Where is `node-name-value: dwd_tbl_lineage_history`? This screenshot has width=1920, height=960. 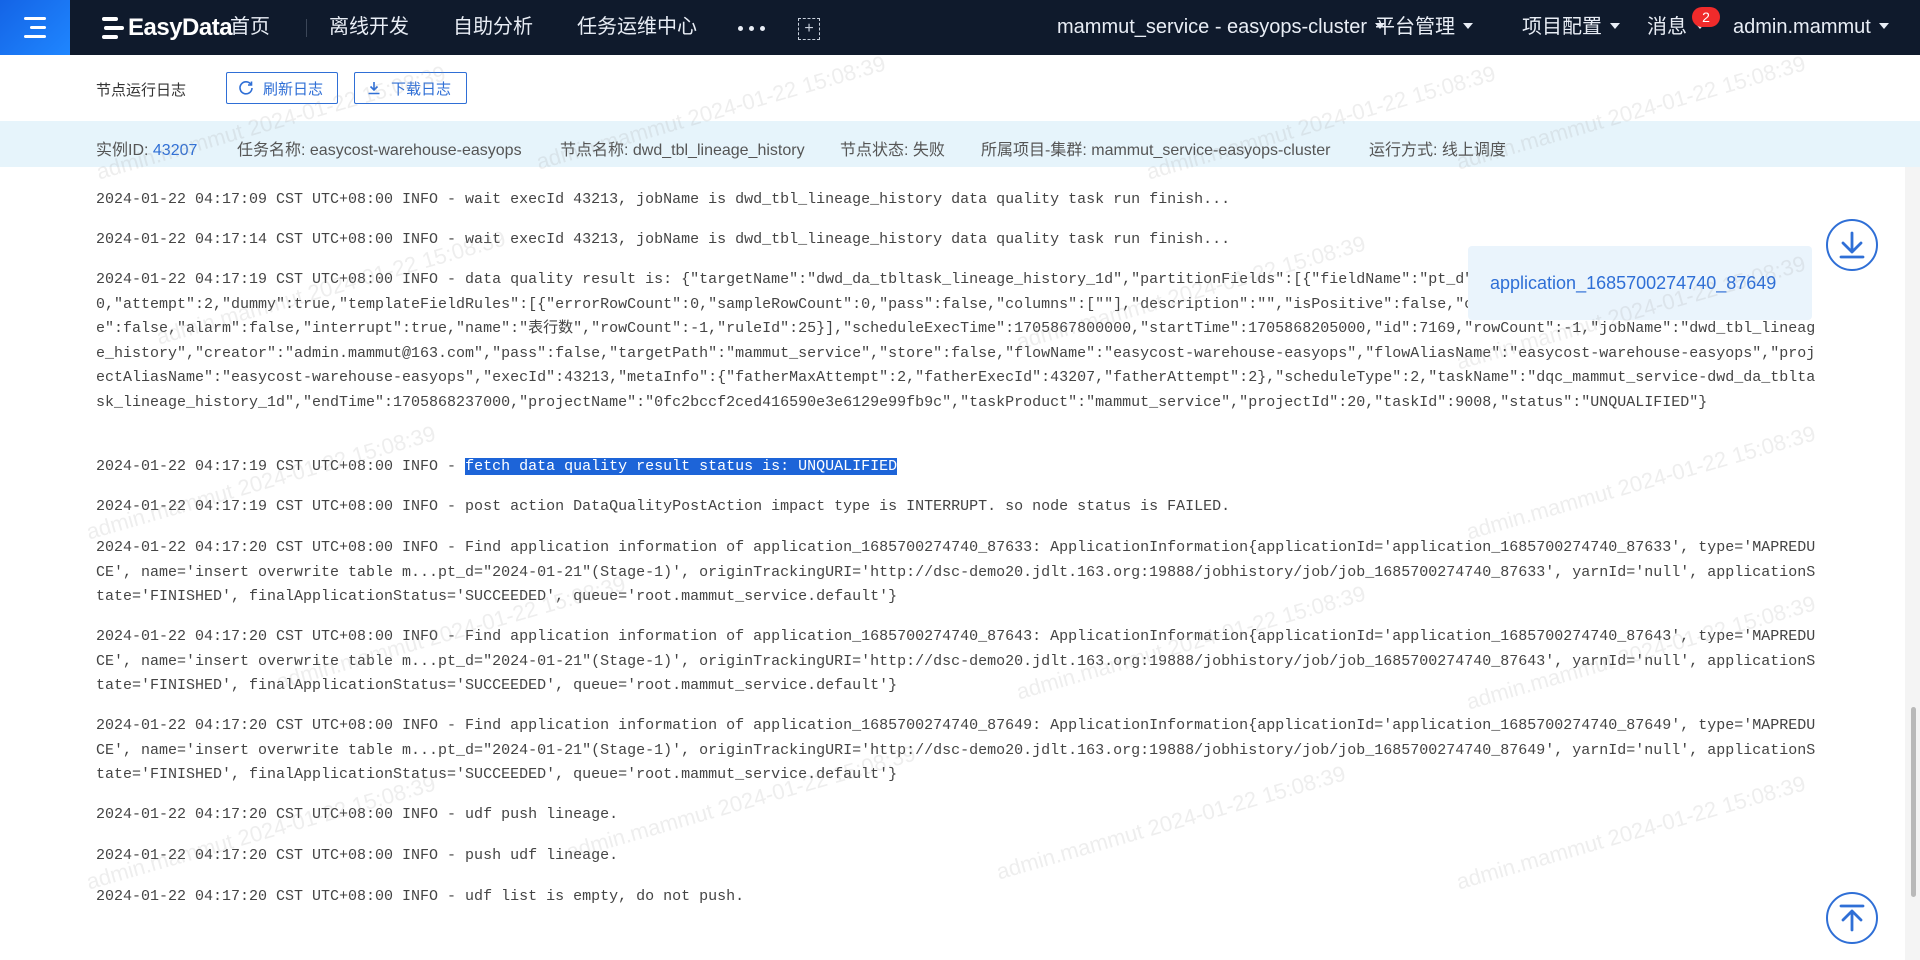
node-name-value: dwd_tbl_lineage_history is located at coordinates (718, 150).